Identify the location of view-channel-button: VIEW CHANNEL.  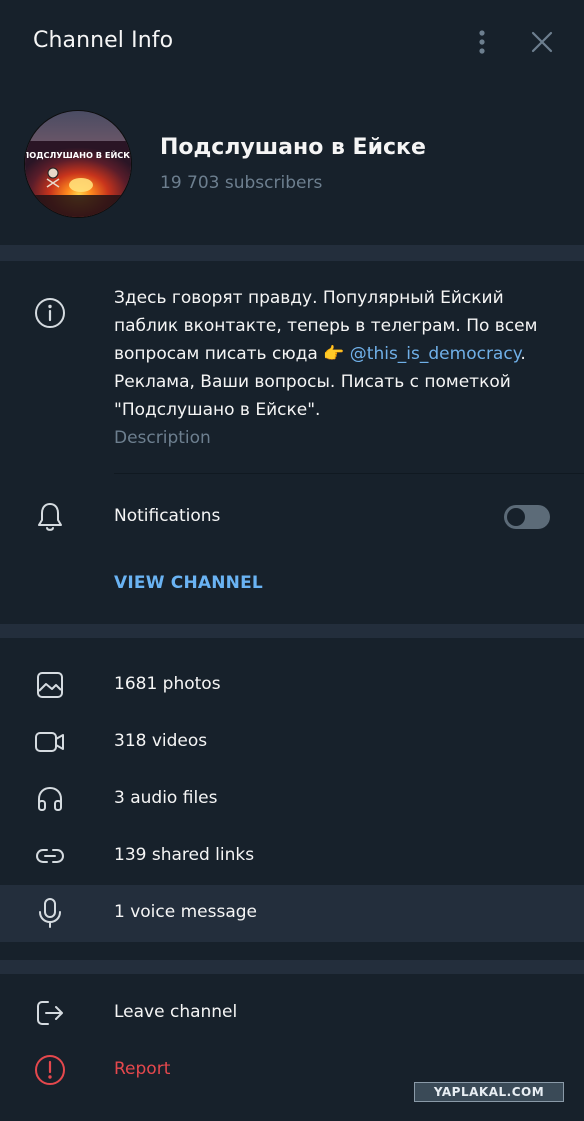
(188, 583).